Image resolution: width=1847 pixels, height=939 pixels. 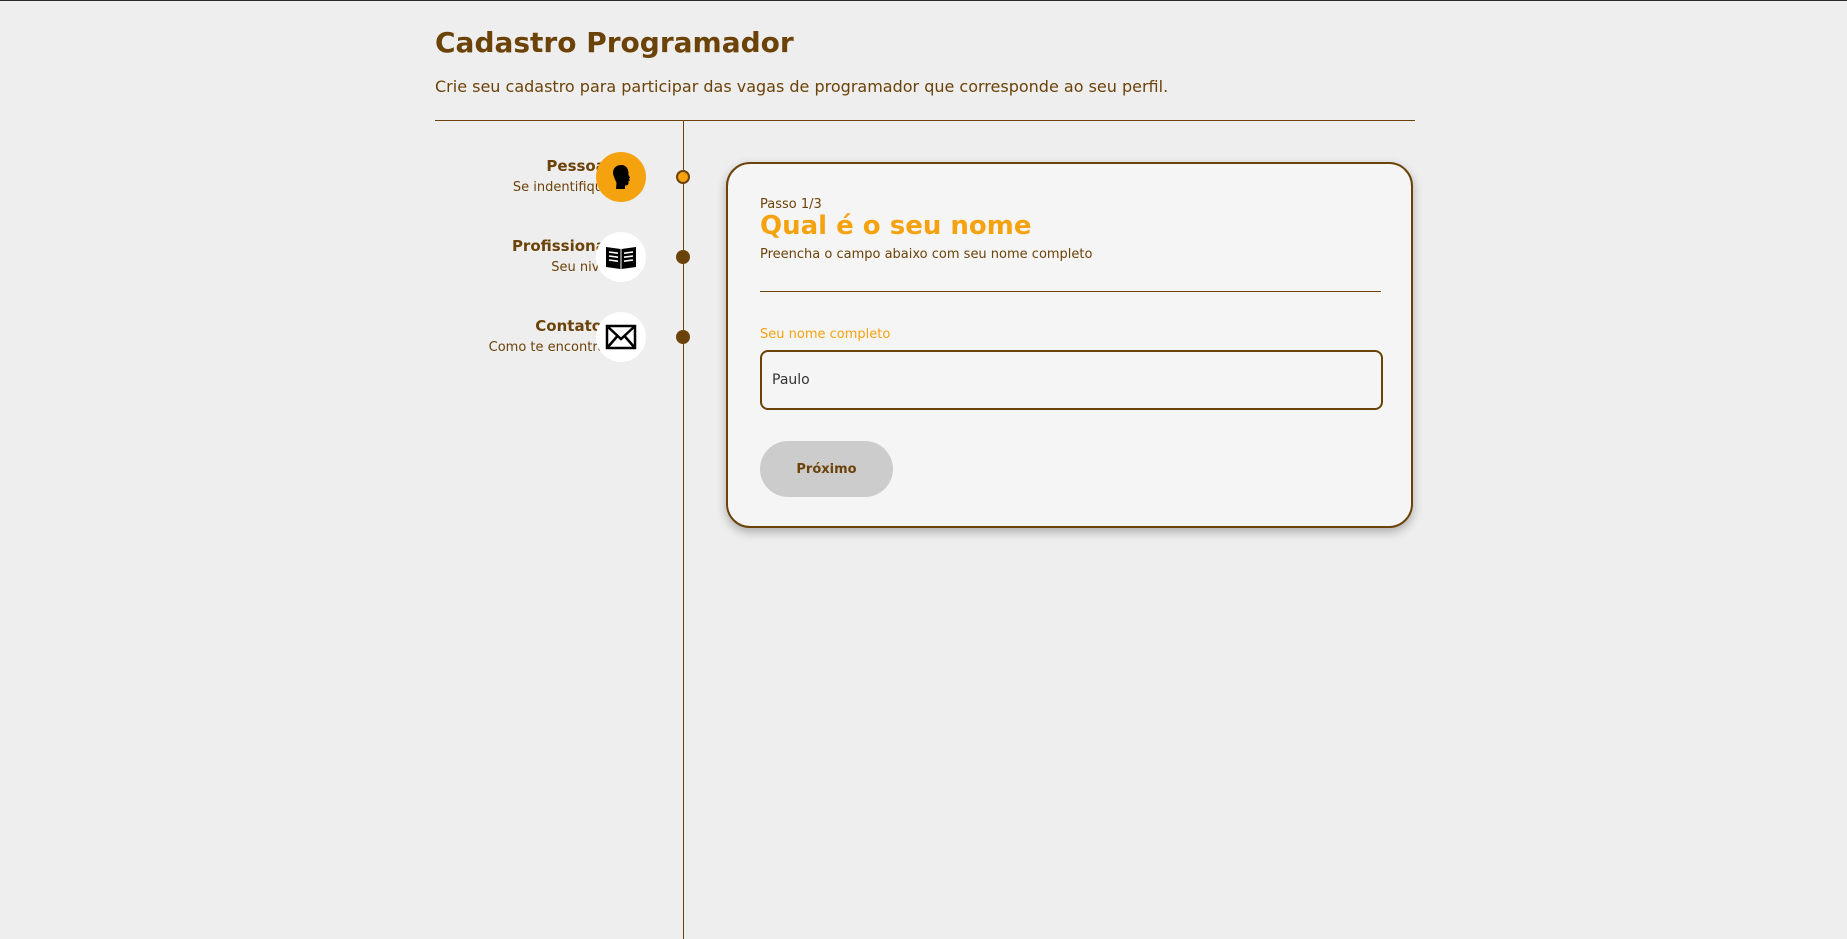 I want to click on book-icon, so click(x=621, y=257).